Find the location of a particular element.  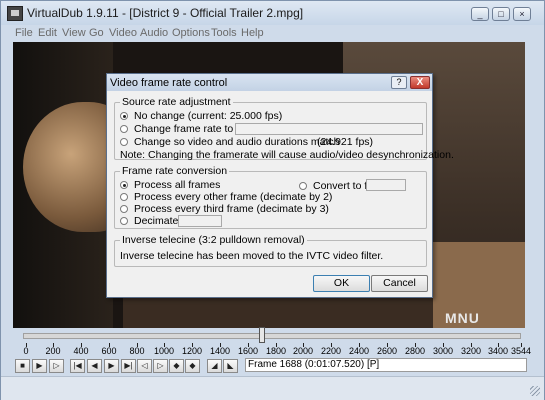

menu-file: File is located at coordinates (24, 33).